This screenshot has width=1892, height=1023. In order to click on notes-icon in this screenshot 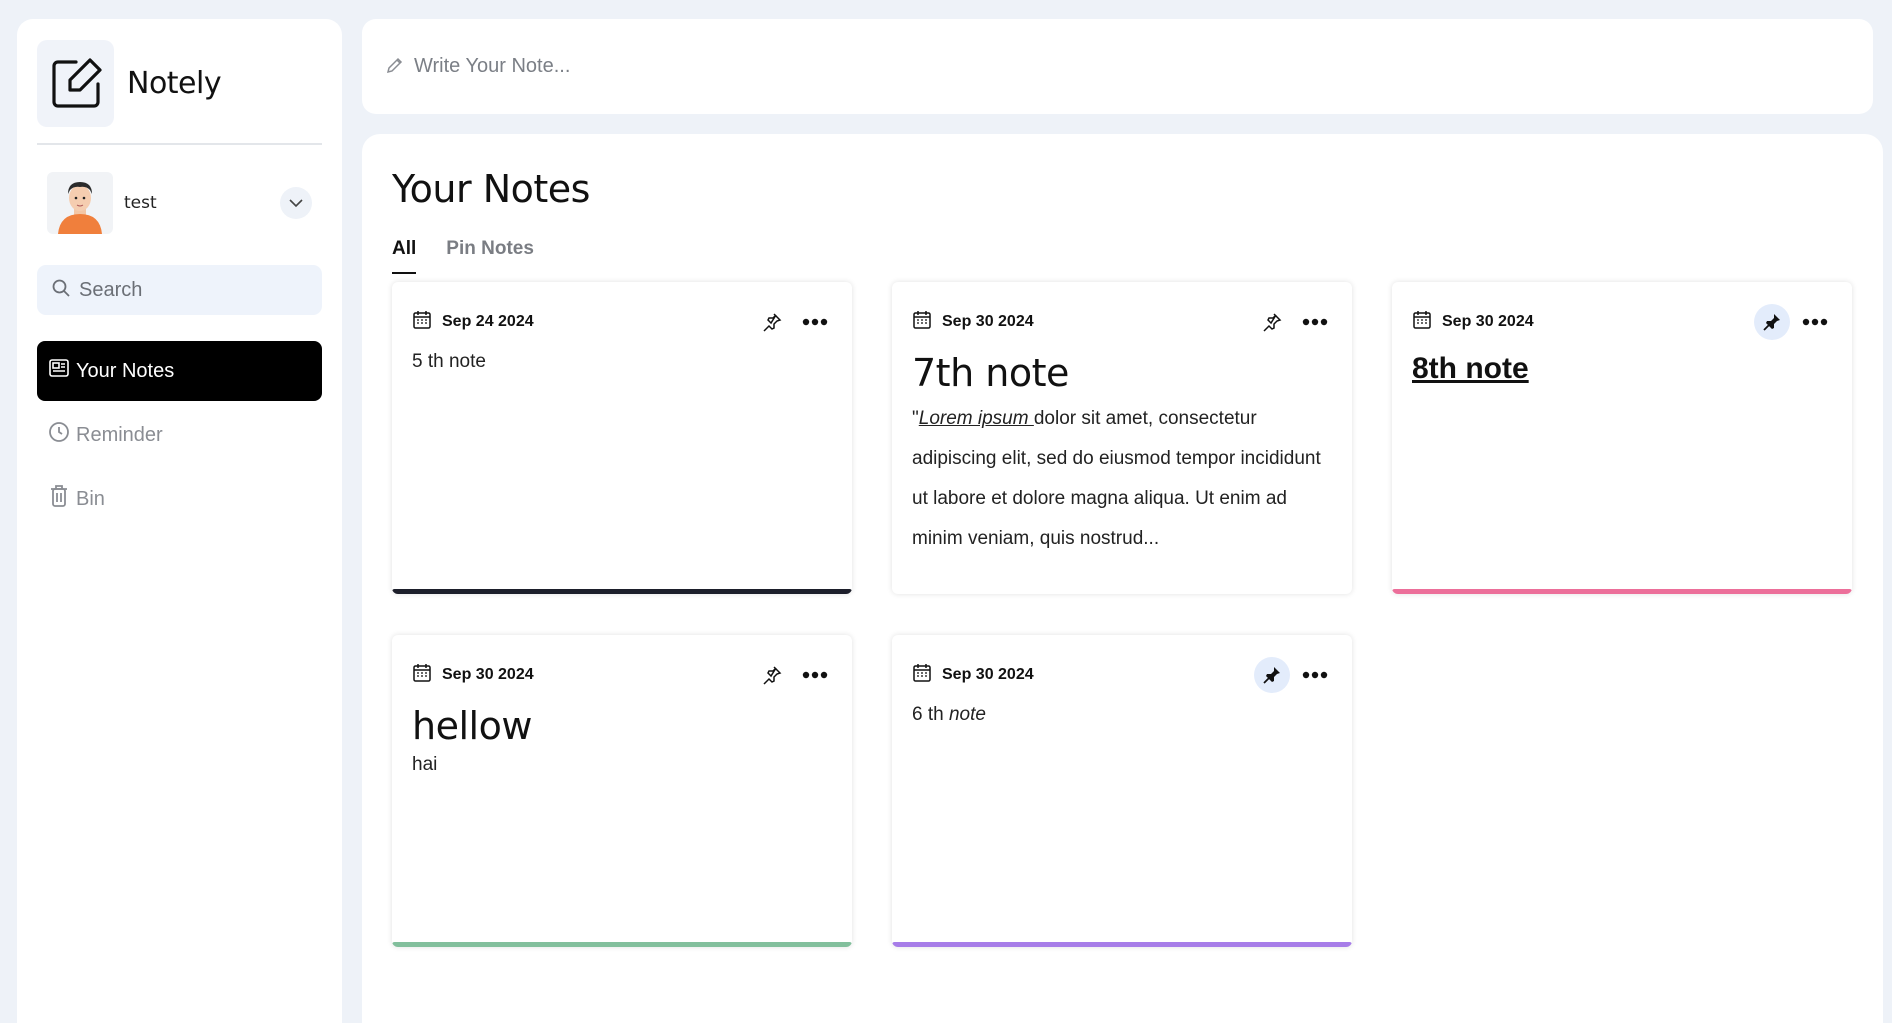, I will do `click(59, 371)`.